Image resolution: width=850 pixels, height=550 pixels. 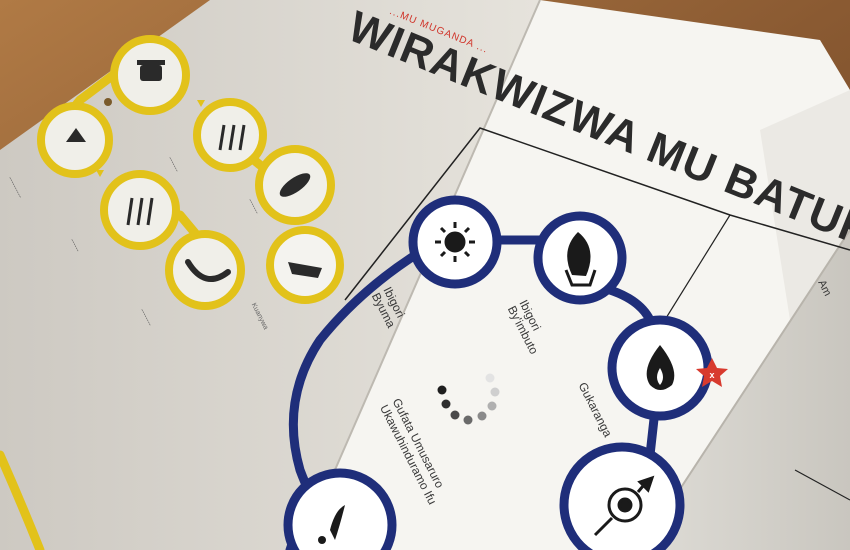 I want to click on sun-icon, so click(x=455, y=242).